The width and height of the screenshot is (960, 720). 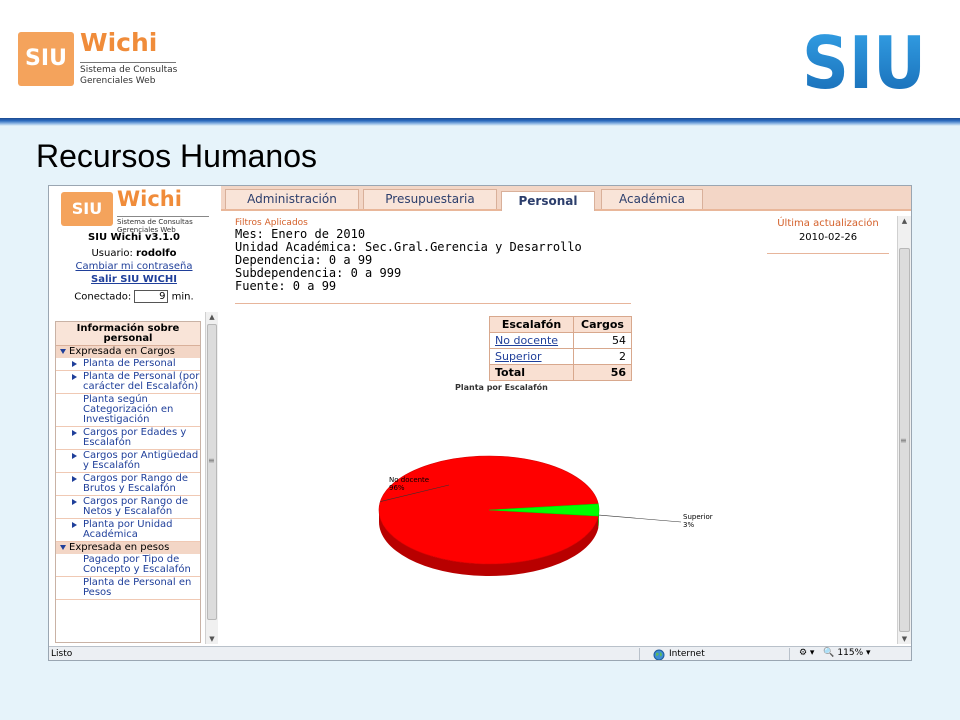 I want to click on row-label-cell: Superior, so click(x=531, y=356).